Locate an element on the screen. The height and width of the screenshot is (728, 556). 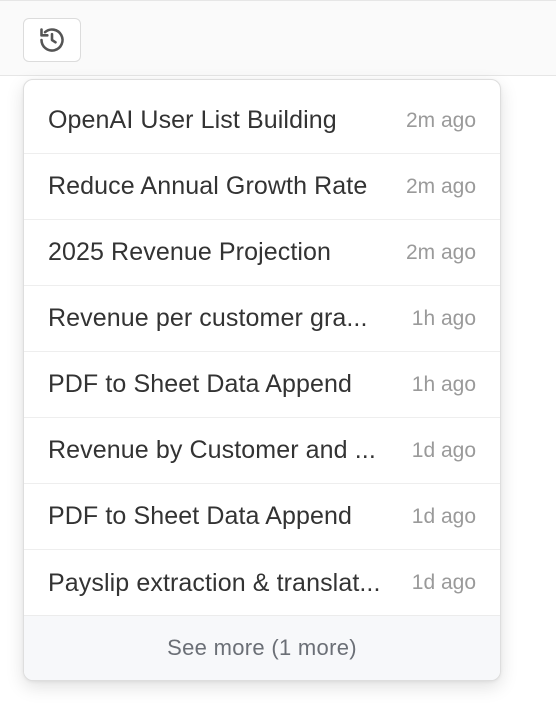
history-item: PDF to Sheet Data Append 1h ago is located at coordinates (262, 385).